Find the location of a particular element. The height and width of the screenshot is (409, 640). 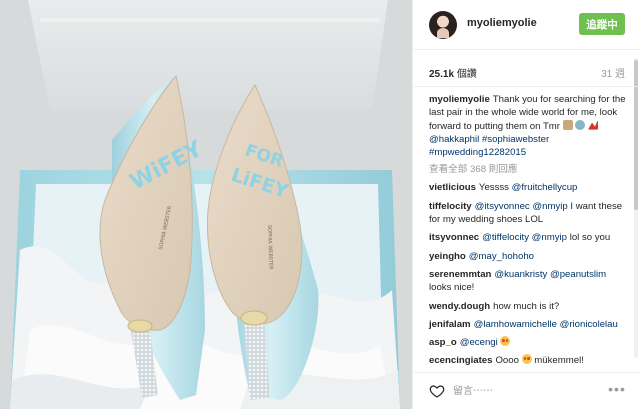

post-date: 31 週 is located at coordinates (613, 72).